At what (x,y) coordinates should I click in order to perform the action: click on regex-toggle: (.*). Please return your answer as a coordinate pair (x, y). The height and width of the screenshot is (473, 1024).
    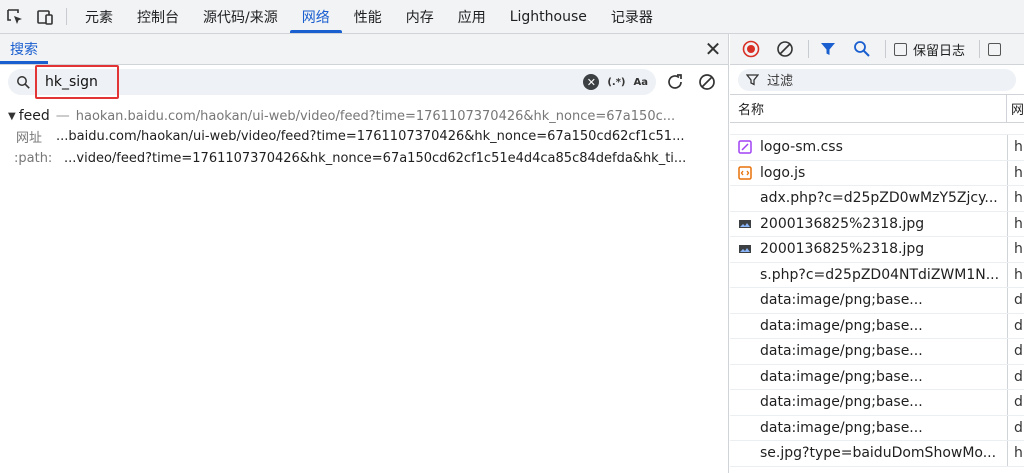
    Looking at the image, I should click on (616, 82).